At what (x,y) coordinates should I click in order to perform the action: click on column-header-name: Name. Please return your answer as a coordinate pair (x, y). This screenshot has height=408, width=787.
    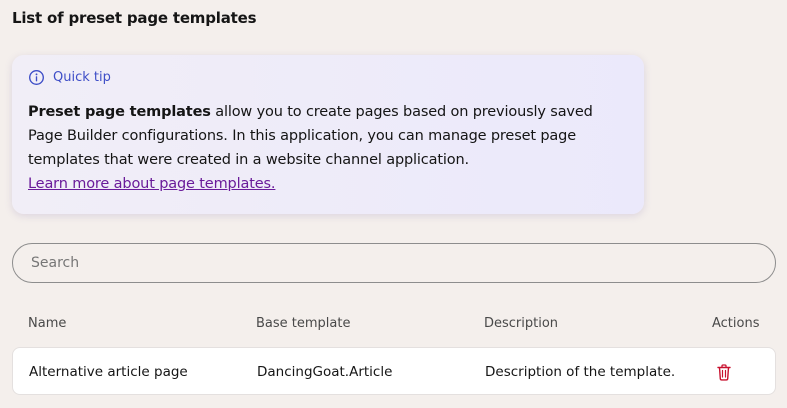
    Looking at the image, I should click on (47, 323).